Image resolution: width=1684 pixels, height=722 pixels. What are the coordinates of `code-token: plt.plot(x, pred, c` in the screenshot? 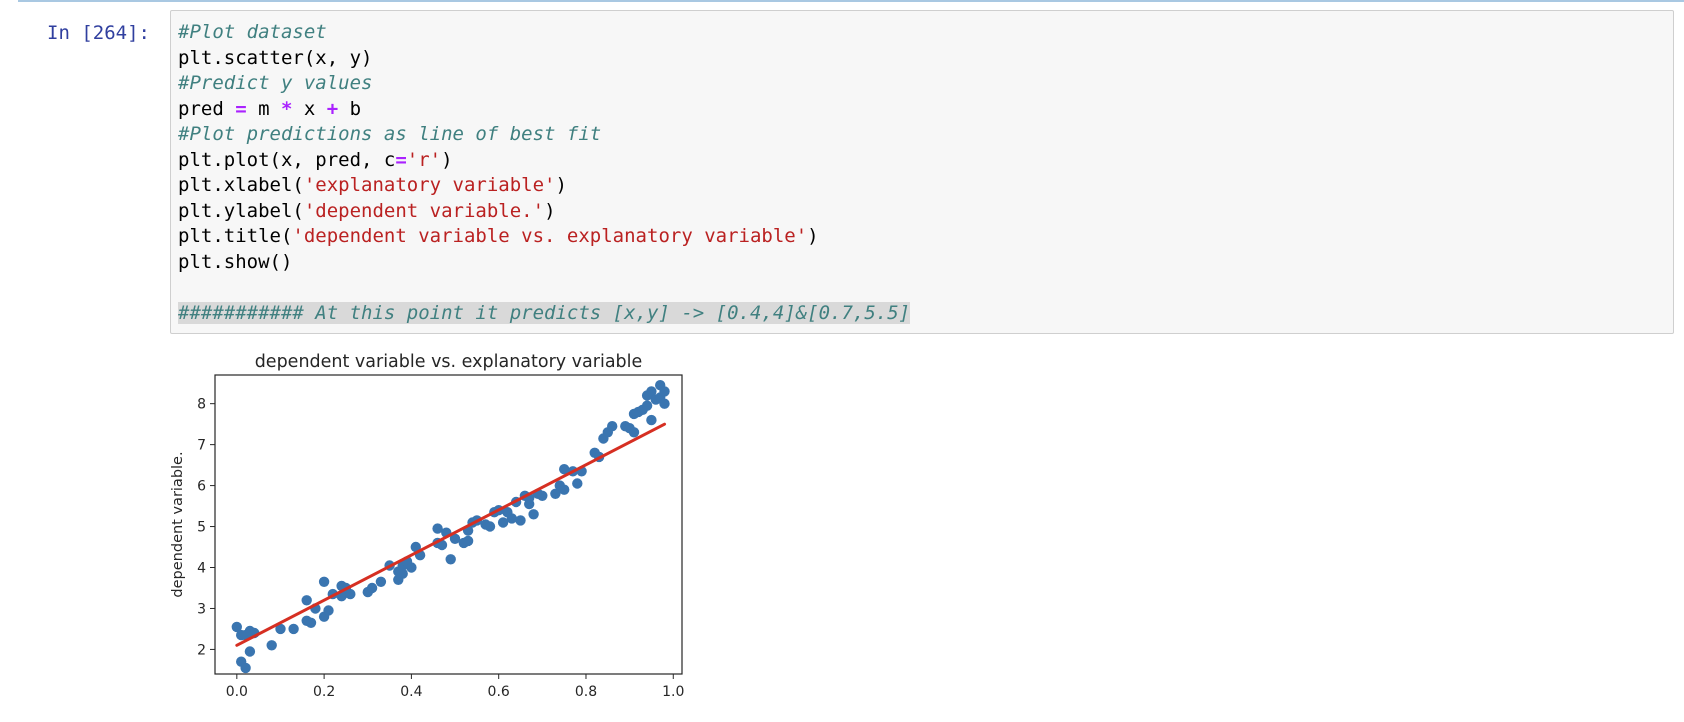 It's located at (287, 159).